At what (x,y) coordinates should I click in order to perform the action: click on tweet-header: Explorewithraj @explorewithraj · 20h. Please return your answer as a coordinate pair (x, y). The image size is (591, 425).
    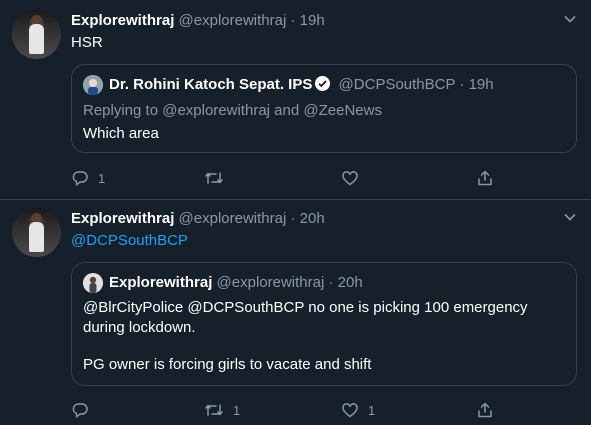
    Looking at the image, I should click on (198, 218).